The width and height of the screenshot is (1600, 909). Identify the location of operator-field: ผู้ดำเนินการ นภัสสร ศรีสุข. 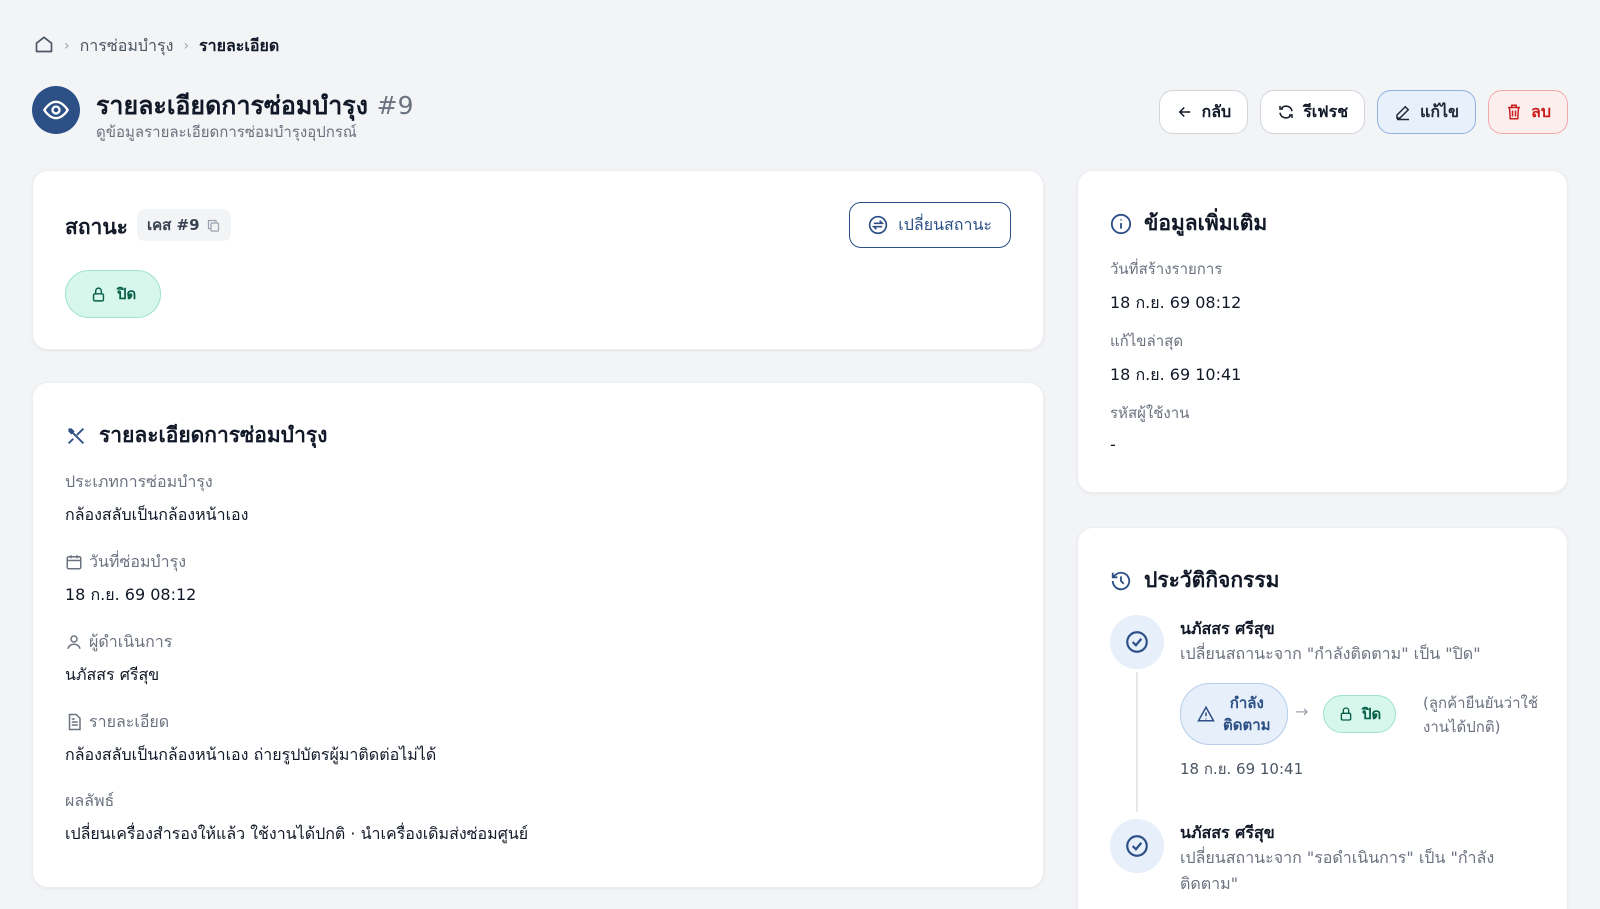
(118, 659).